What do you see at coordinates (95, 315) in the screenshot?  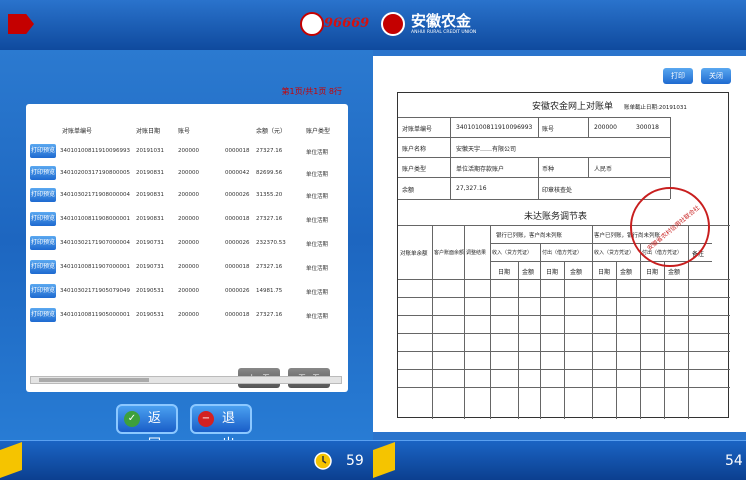 I see `statement-no: 34010100811905000001` at bounding box center [95, 315].